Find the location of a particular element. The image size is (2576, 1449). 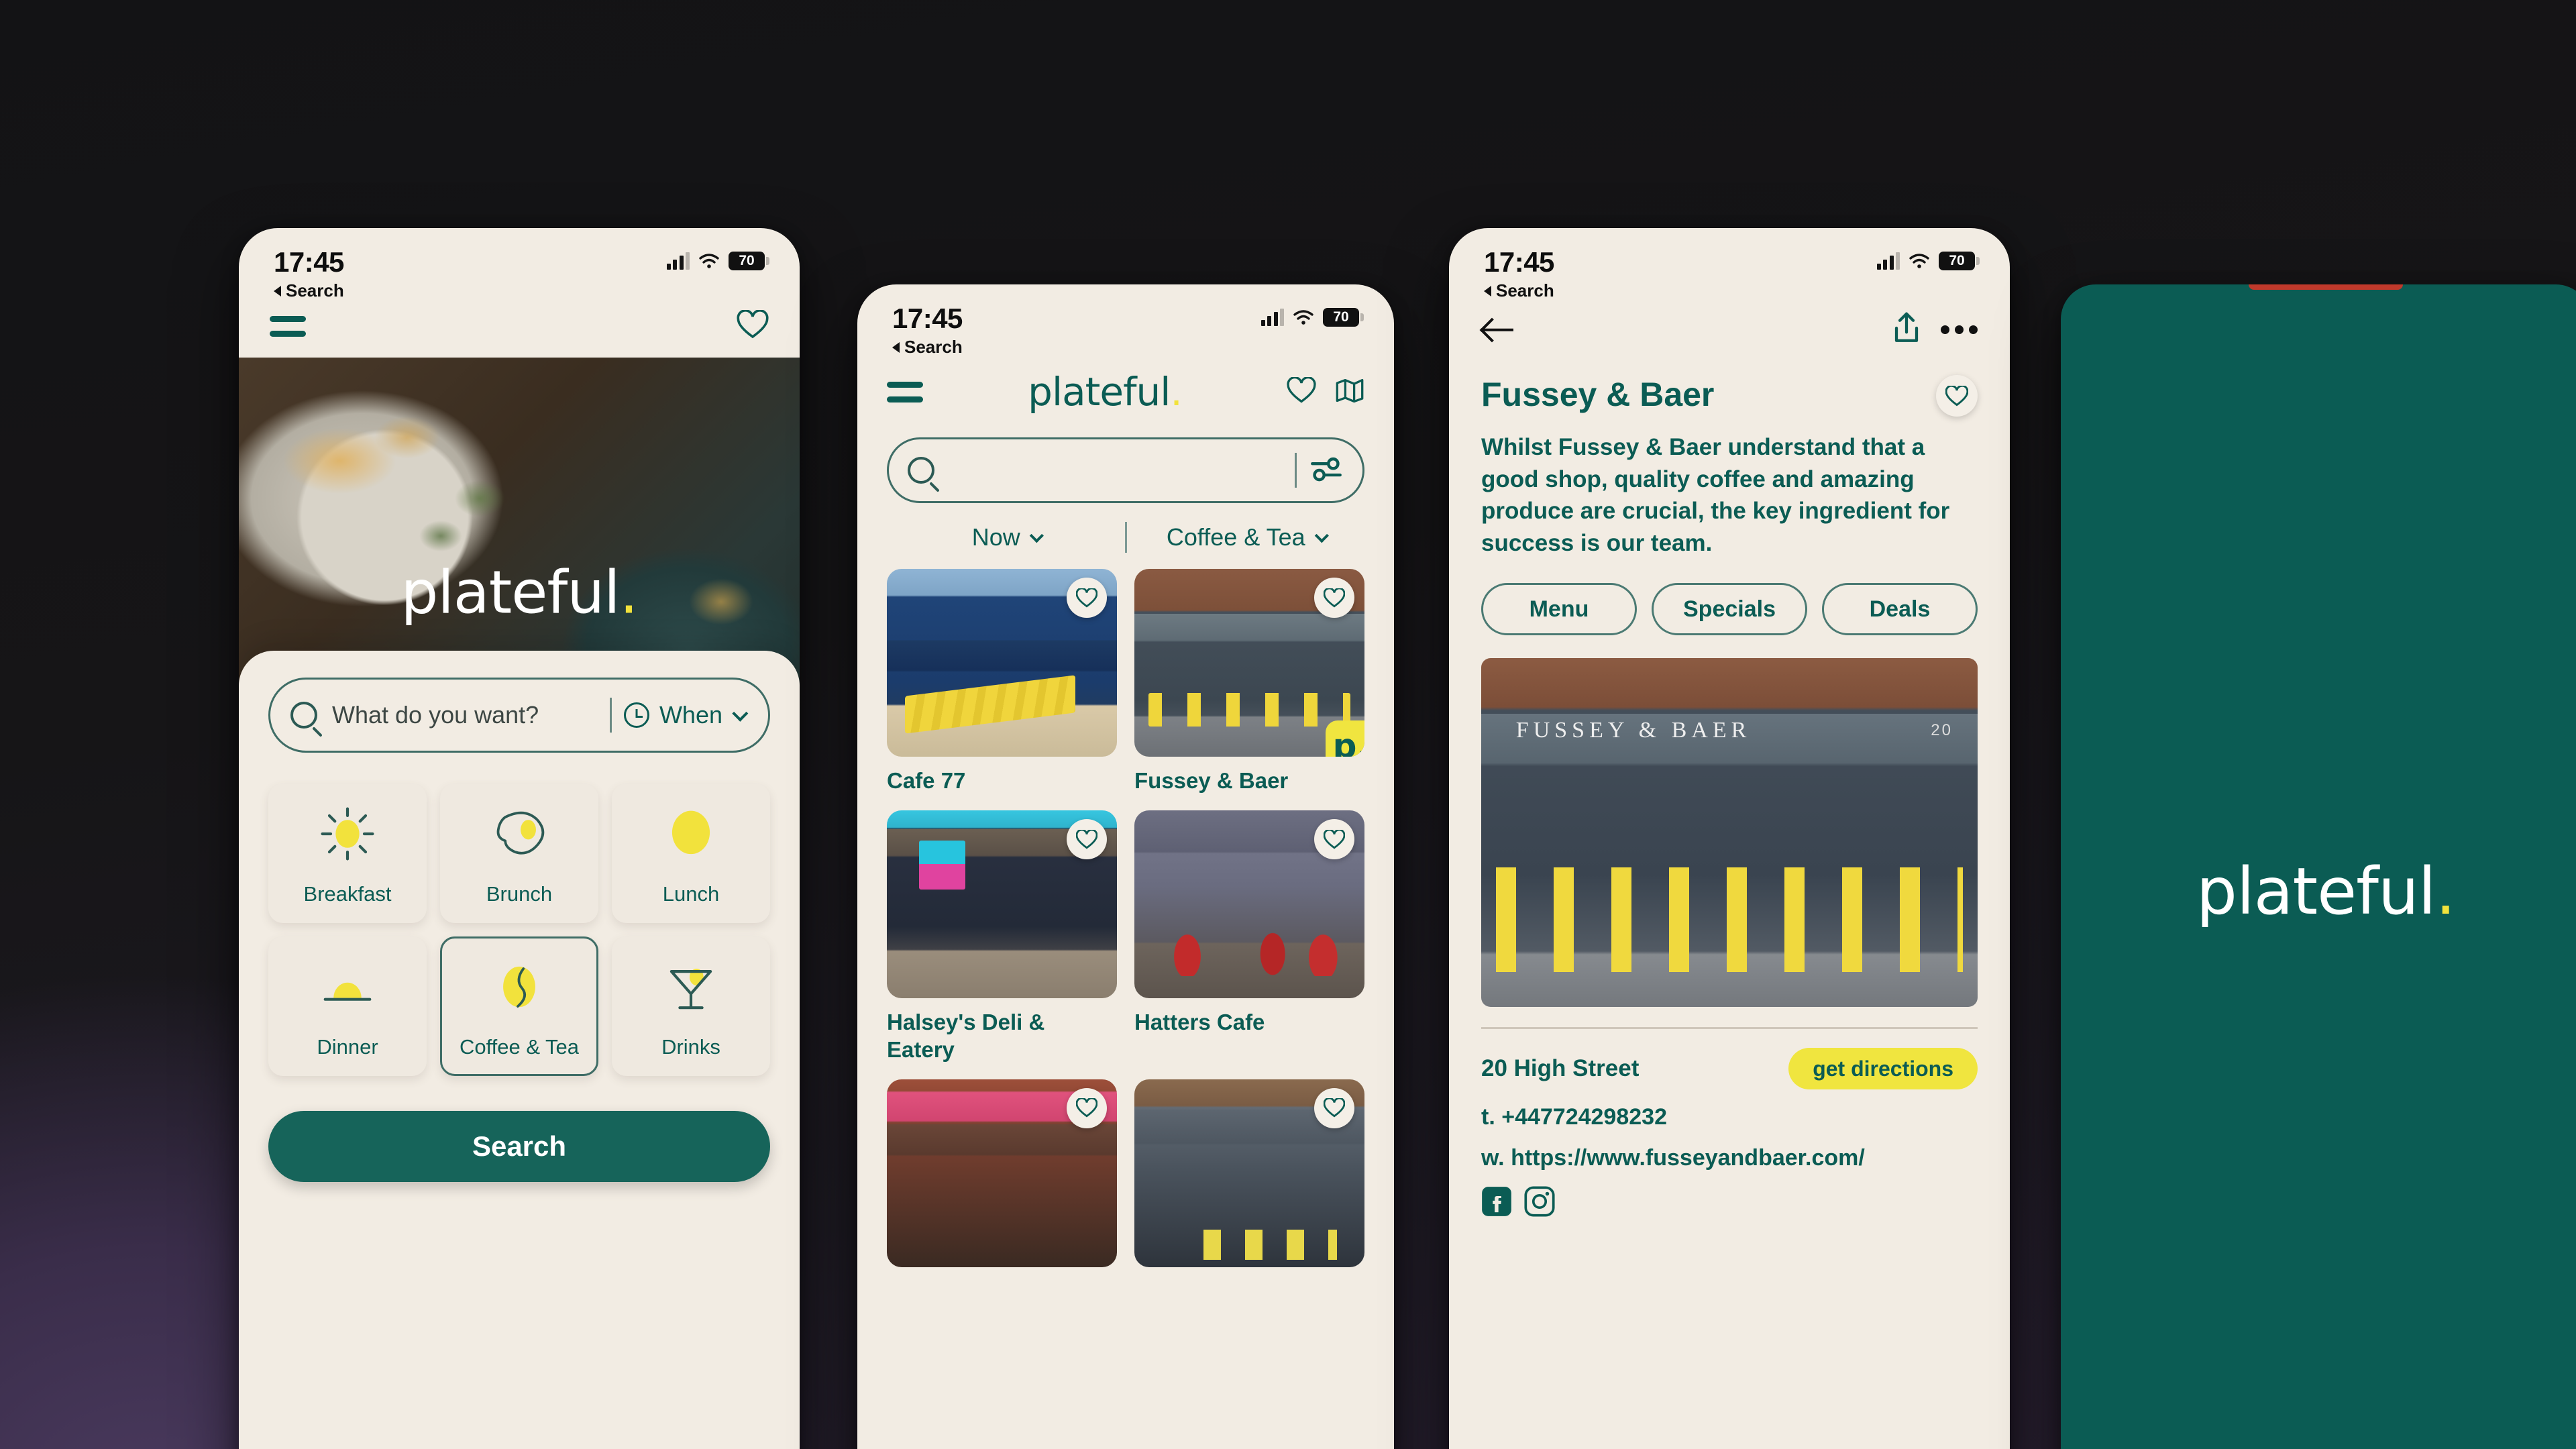

page-title: Fussey & Baer is located at coordinates (1598, 394).